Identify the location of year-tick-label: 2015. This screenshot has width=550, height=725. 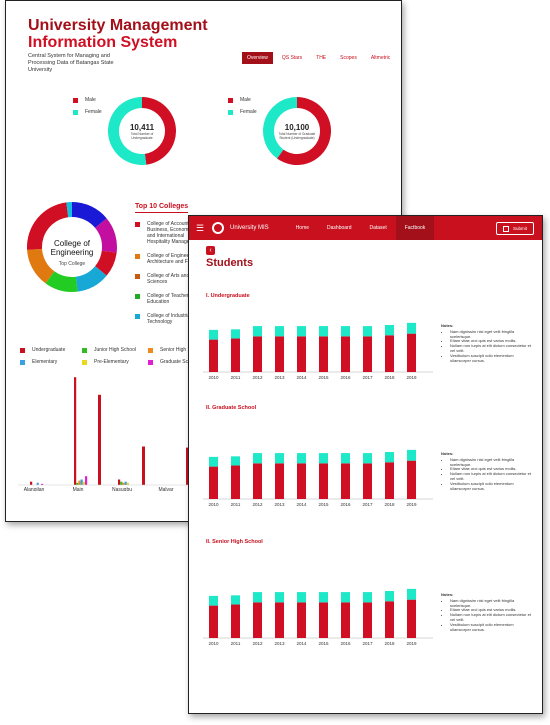
(323, 377).